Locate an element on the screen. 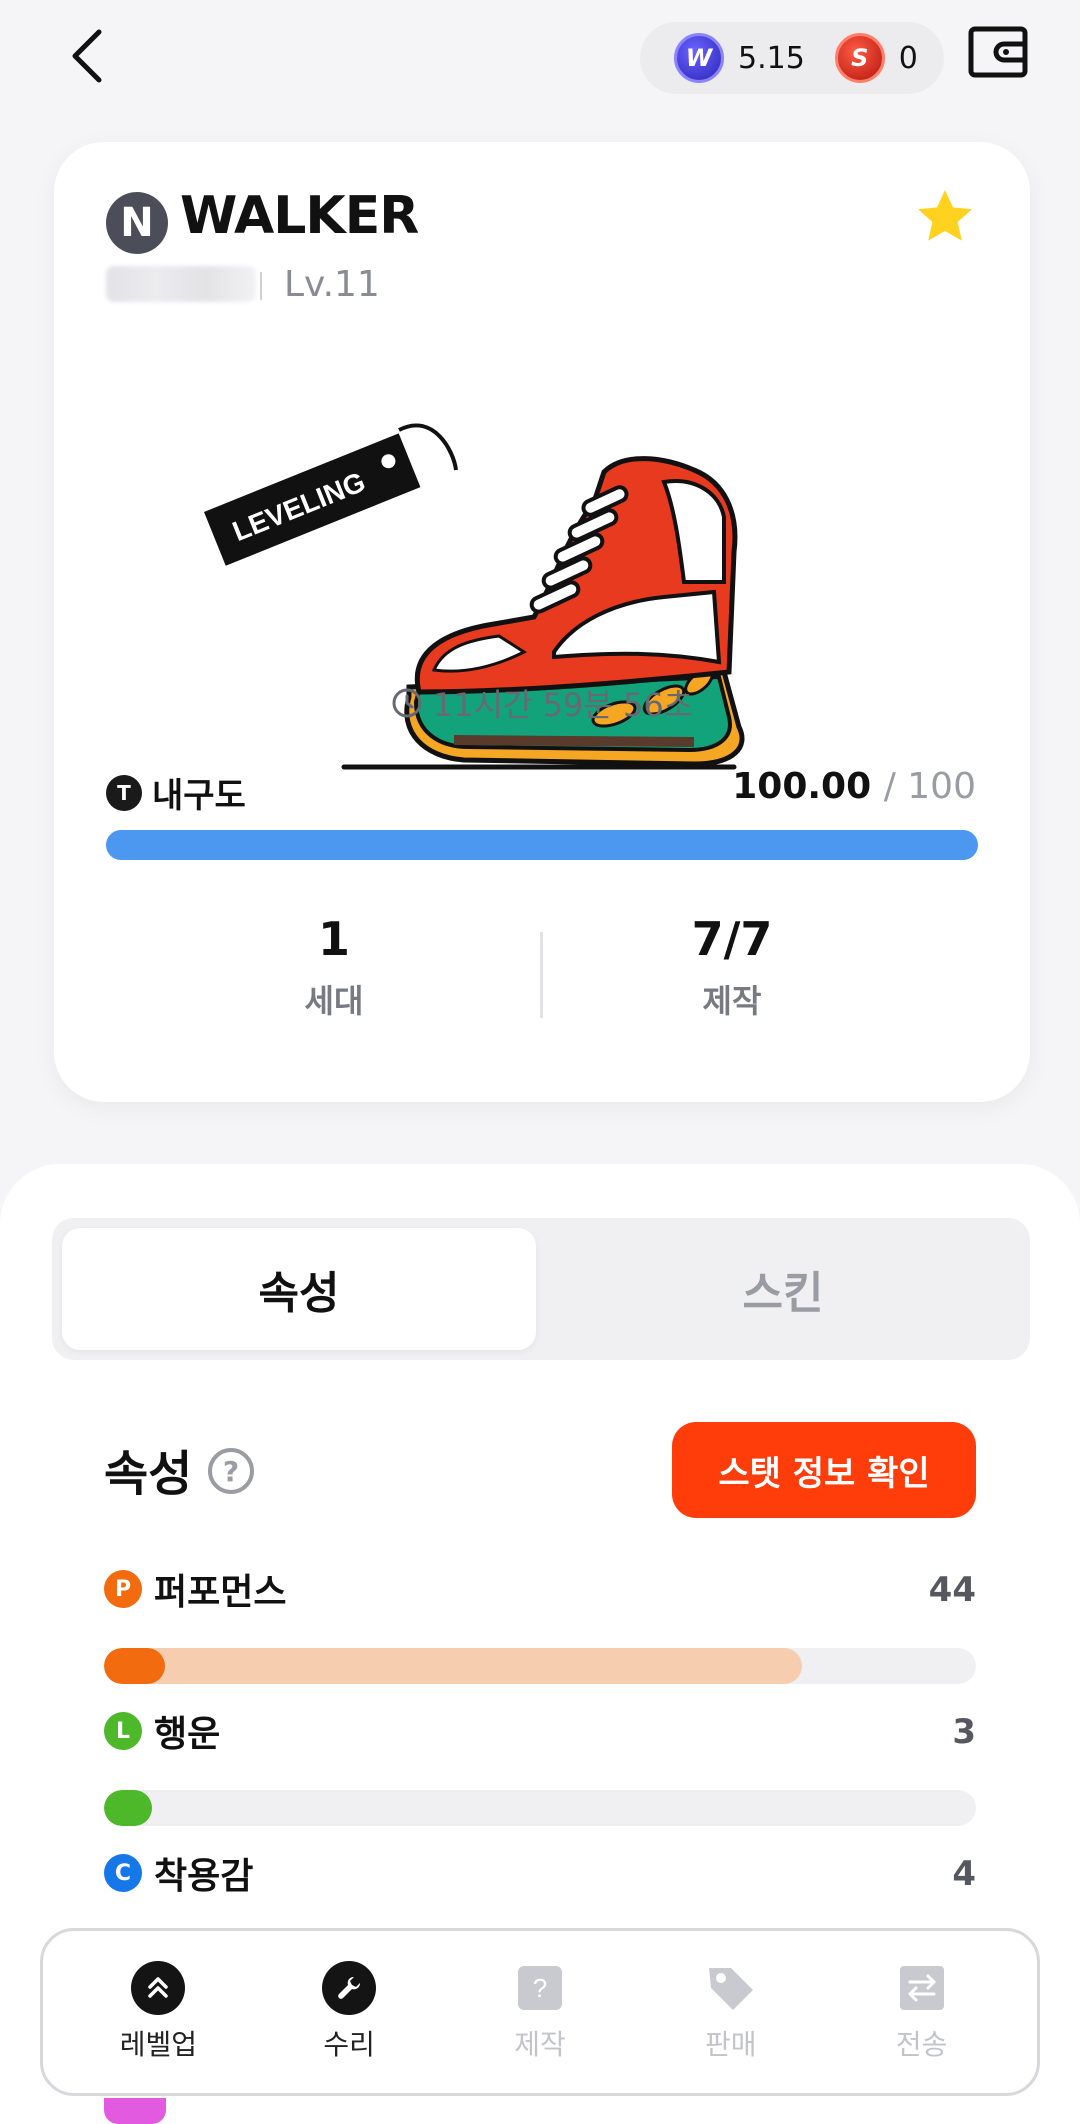  attribute-header: C 착용감 4 is located at coordinates (540, 1873).